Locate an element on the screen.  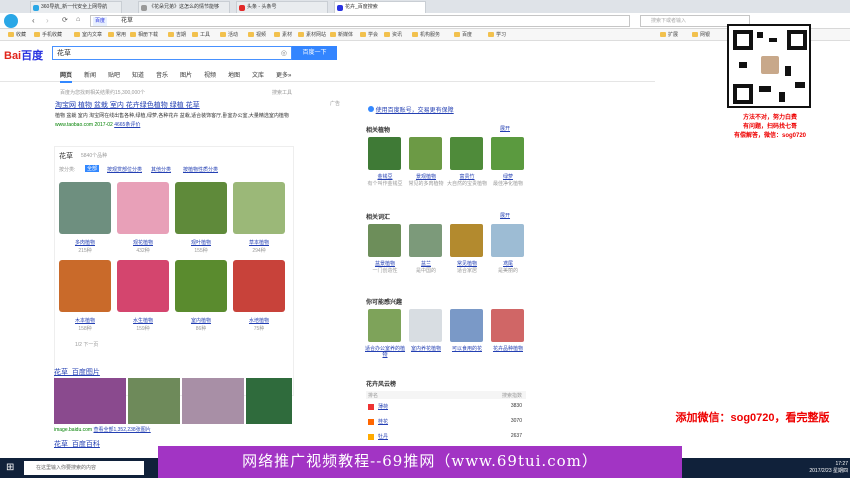
flower-name: 草本植物 is located at coordinates (259, 242).